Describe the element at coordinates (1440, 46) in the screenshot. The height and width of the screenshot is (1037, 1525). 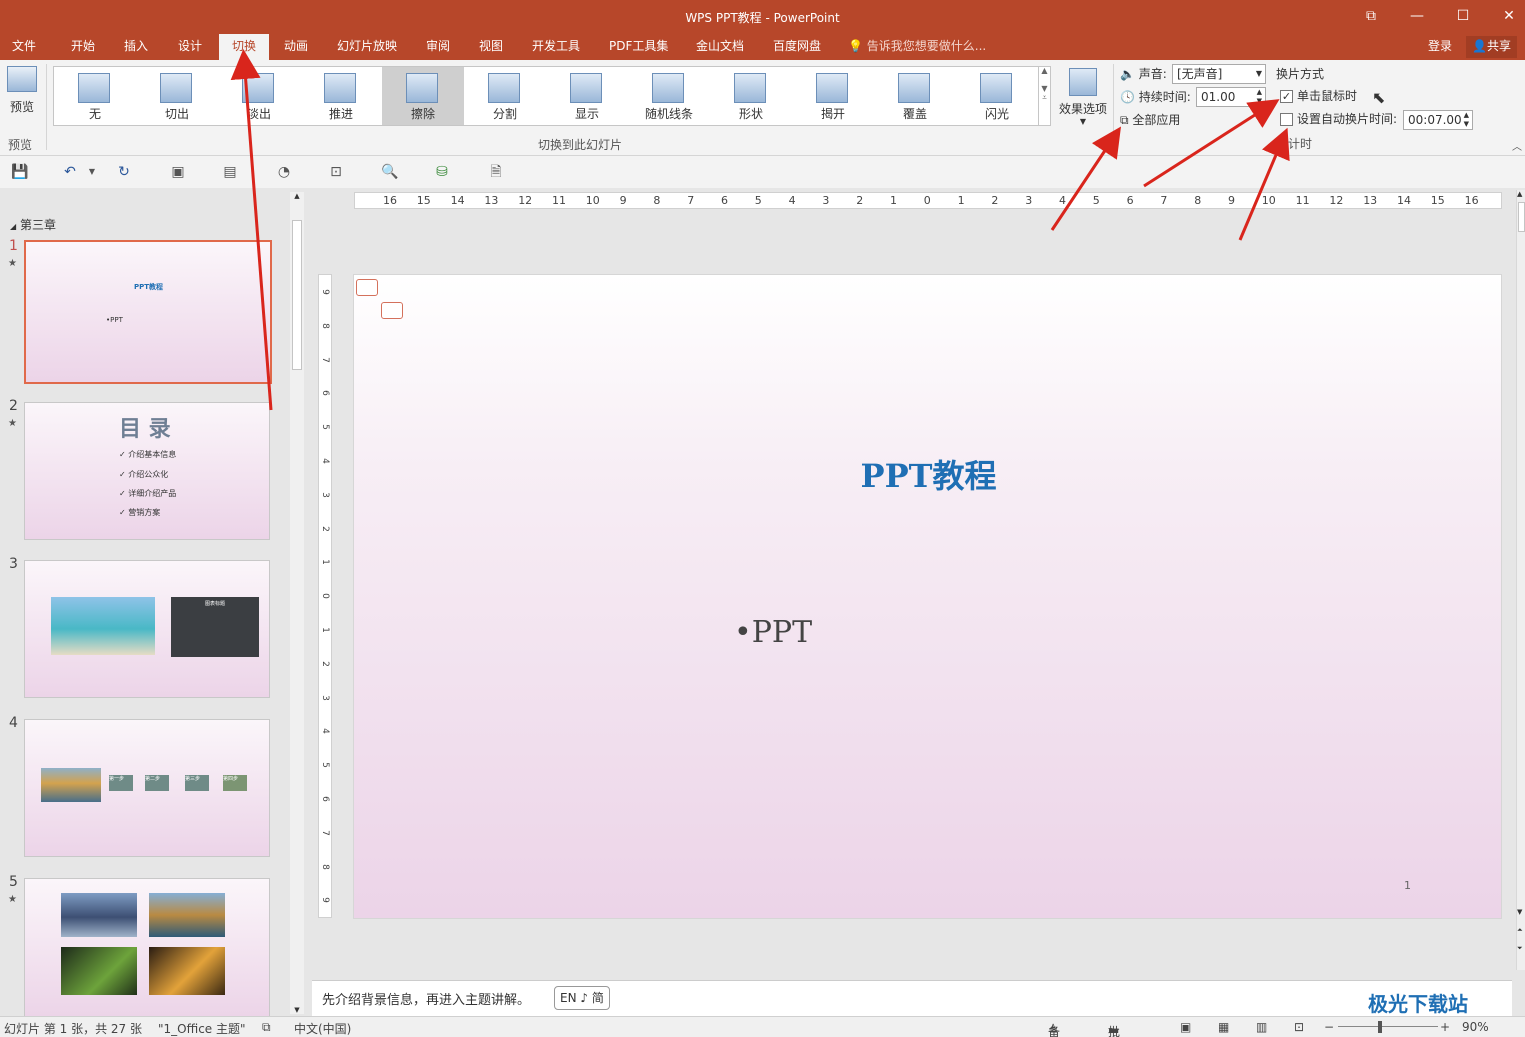
I see `login-link: 登录` at that location.